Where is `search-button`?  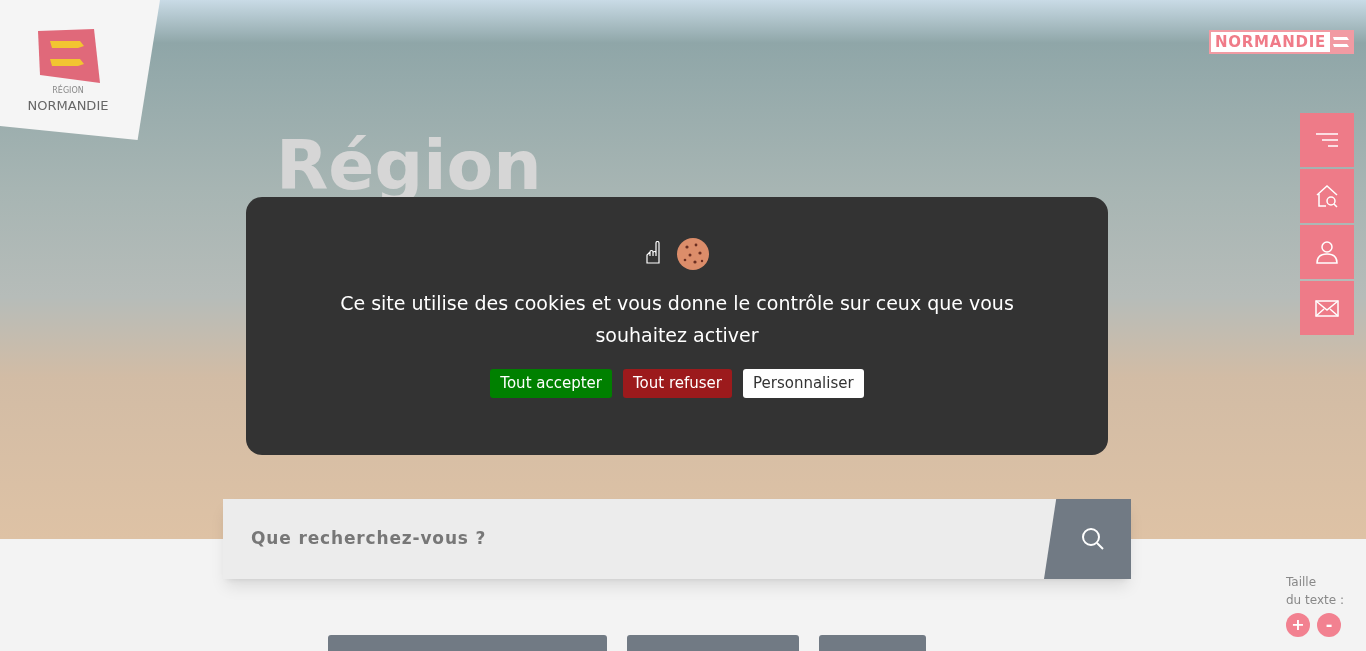 search-button is located at coordinates (1087, 539).